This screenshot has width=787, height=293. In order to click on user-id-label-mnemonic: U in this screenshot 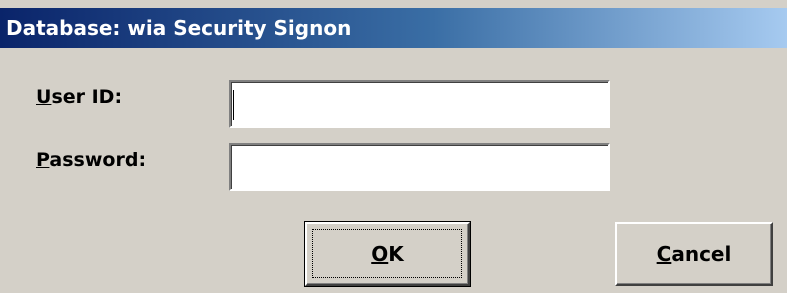, I will do `click(44, 97)`.